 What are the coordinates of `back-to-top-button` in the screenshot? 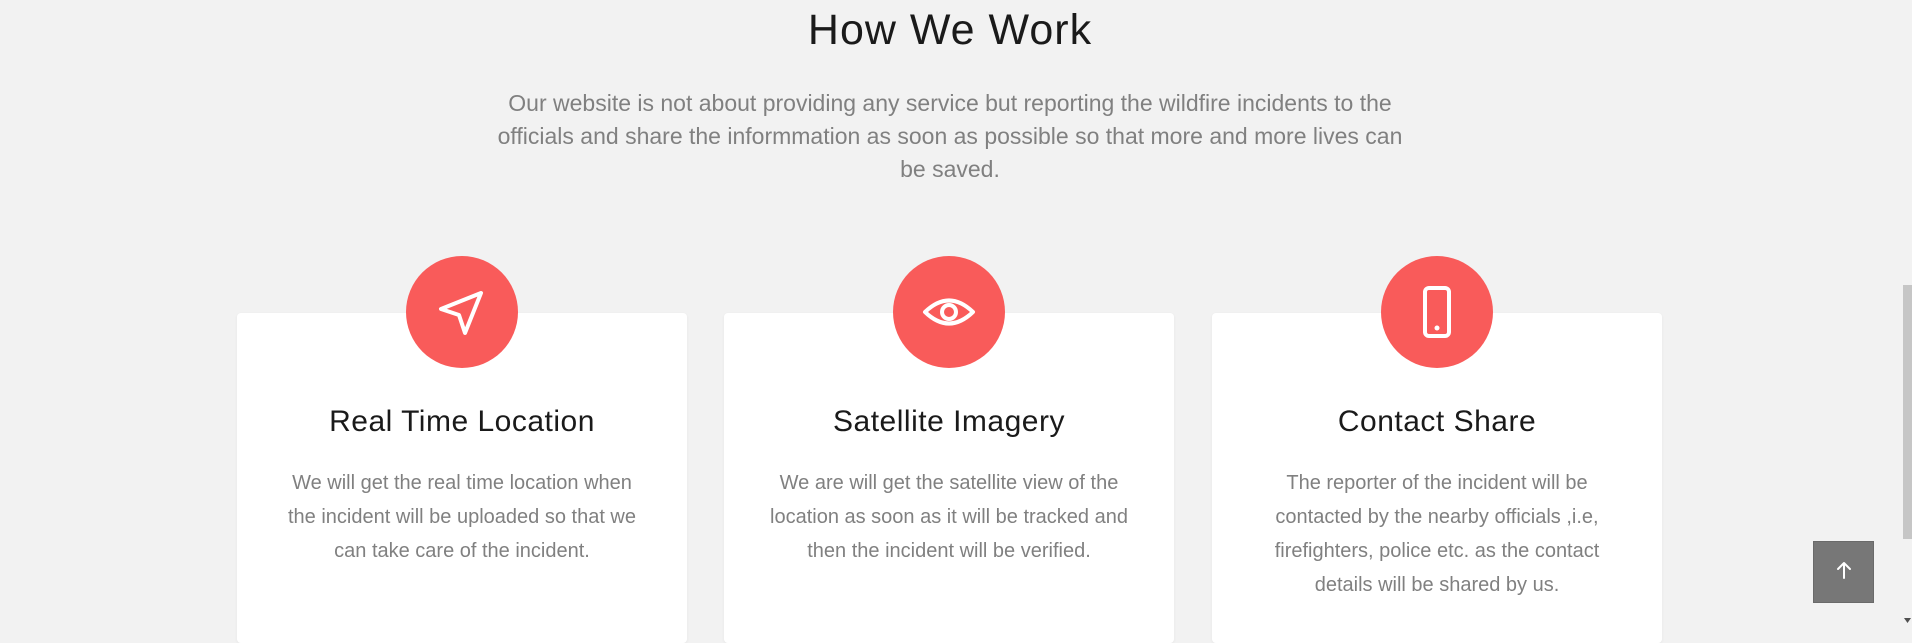 It's located at (1843, 572).